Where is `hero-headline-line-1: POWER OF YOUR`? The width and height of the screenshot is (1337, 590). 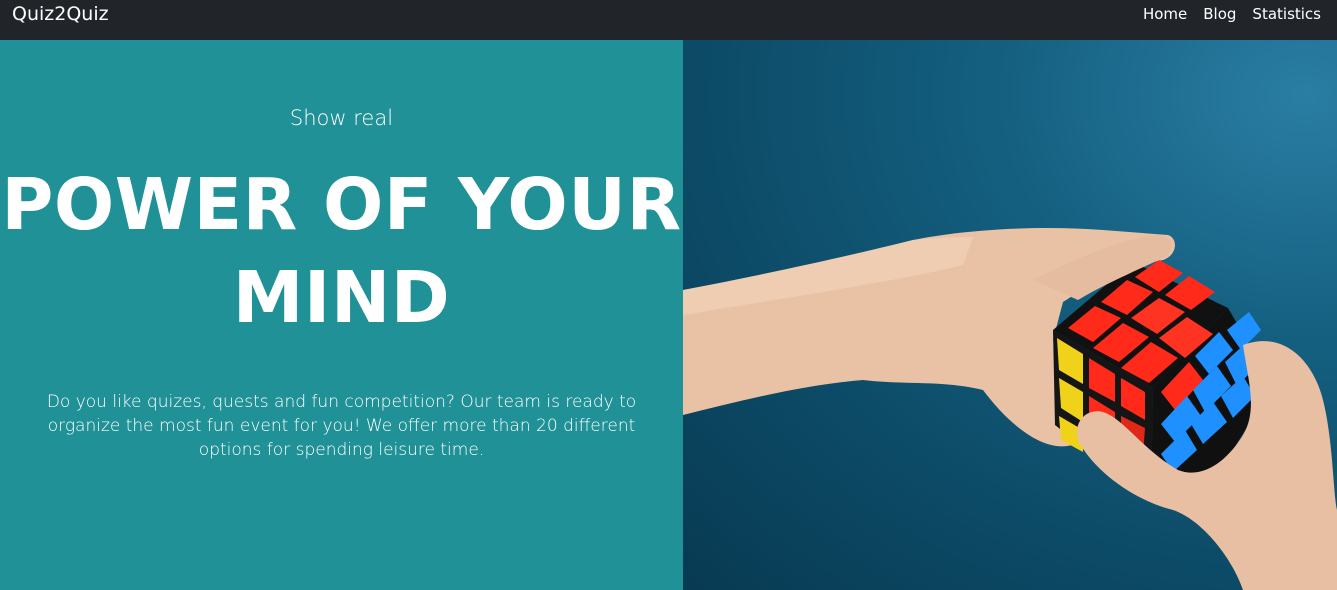 hero-headline-line-1: POWER OF YOUR is located at coordinates (341, 204).